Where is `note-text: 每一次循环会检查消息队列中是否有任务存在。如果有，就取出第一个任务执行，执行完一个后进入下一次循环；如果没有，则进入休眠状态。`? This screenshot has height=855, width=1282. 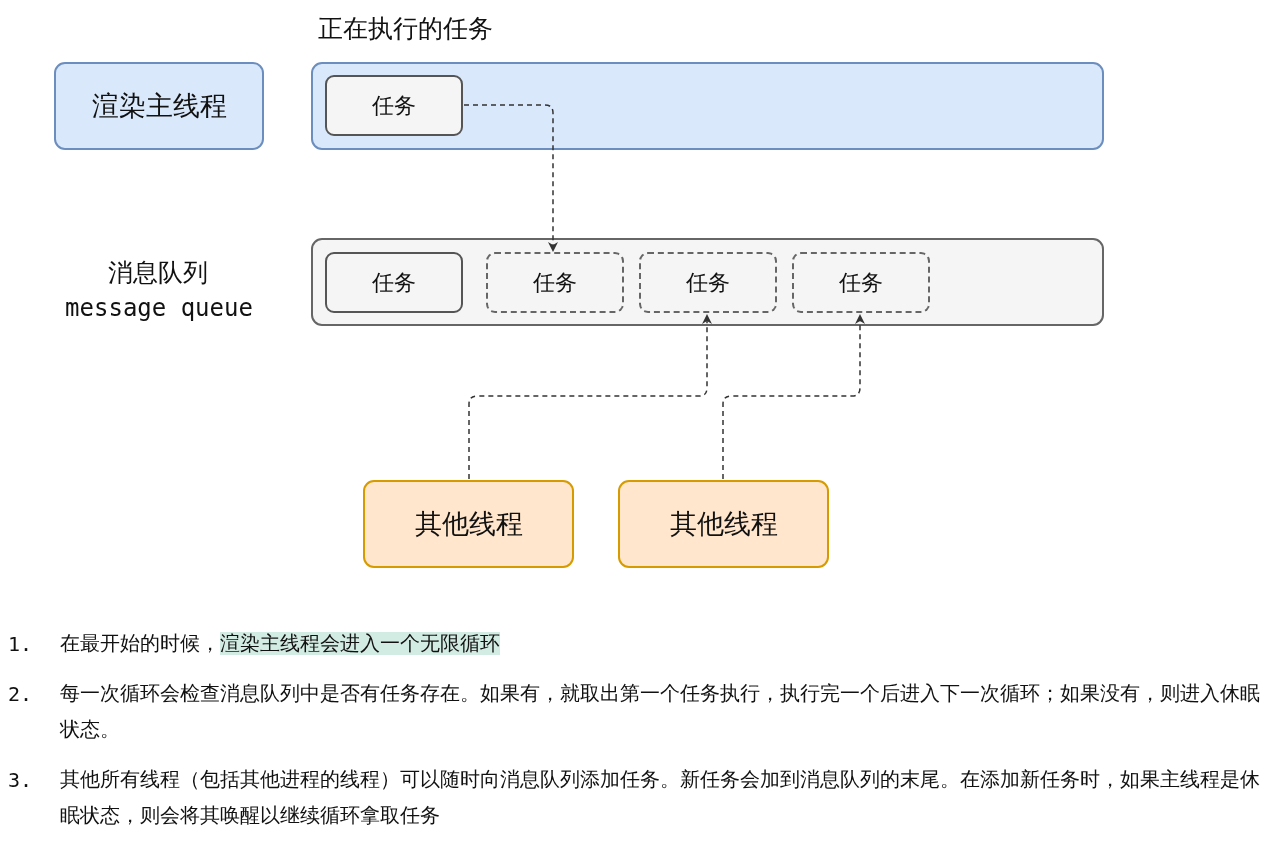
note-text: 每一次循环会检查消息队列中是否有任务存在。如果有，就取出第一个任务执行，执行完一个后进入下一次循环；如果没有，则进入休眠状态。 is located at coordinates (660, 712).